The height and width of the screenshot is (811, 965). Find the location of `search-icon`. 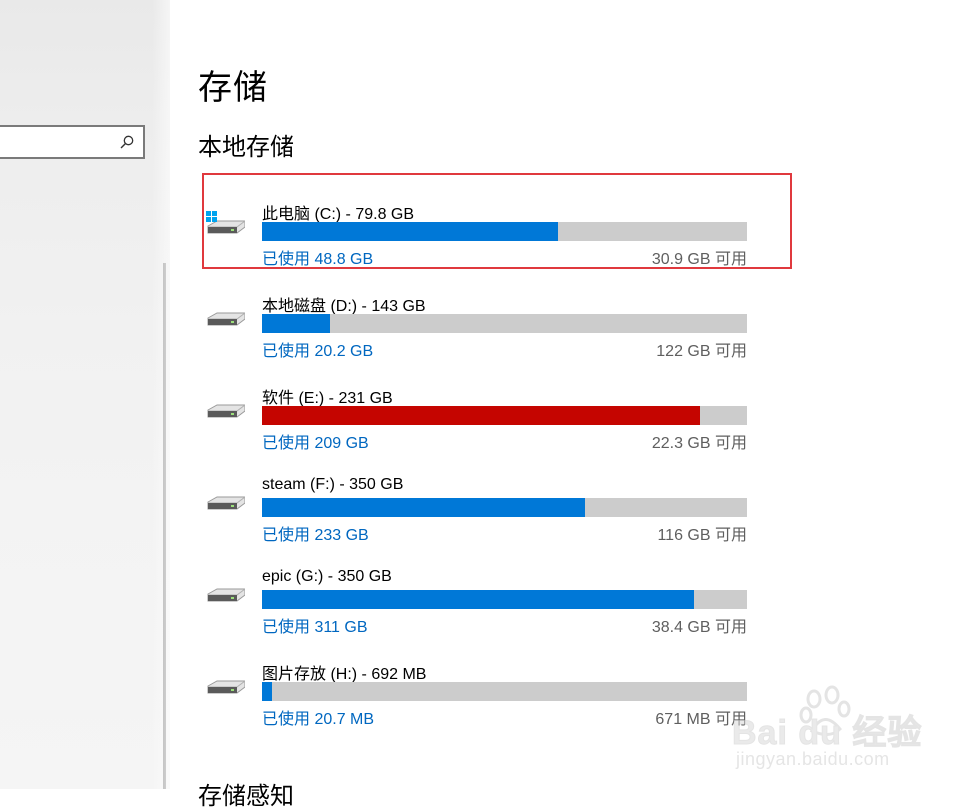

search-icon is located at coordinates (127, 142).